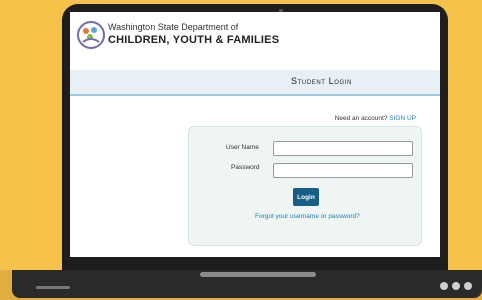 This screenshot has width=482, height=300. I want to click on dcyf-logo-icon, so click(91, 35).